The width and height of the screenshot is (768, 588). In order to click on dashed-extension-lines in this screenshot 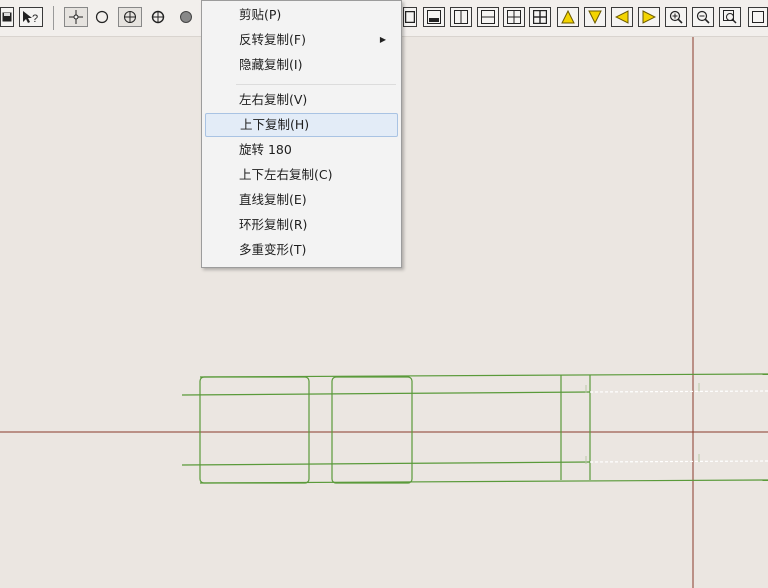, I will do `click(678, 426)`.